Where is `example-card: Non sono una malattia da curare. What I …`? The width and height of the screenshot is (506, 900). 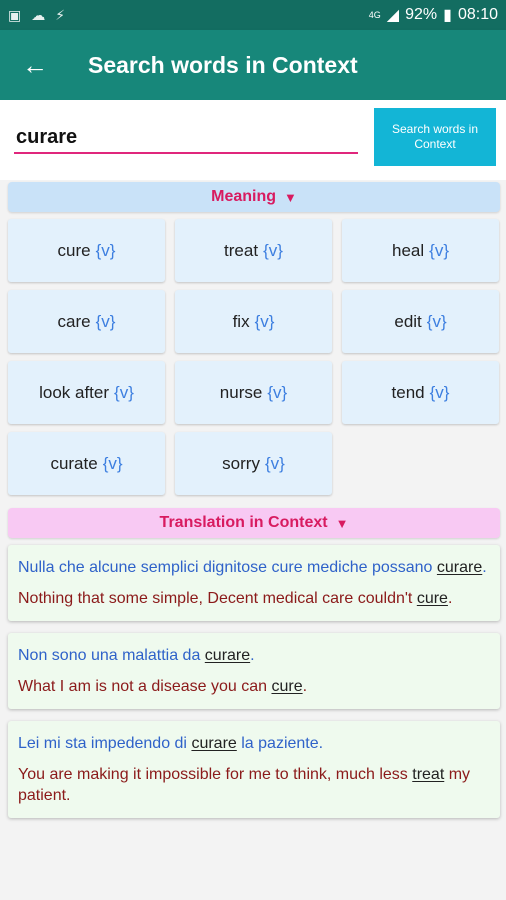
example-card: Non sono una malattia da curare. What I … is located at coordinates (254, 671).